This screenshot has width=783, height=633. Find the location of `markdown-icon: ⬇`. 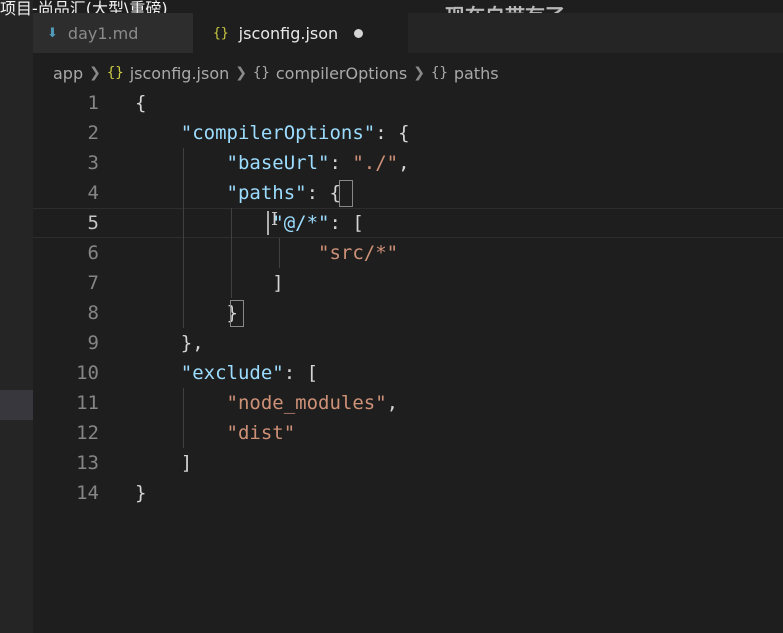

markdown-icon: ⬇ is located at coordinates (52, 33).